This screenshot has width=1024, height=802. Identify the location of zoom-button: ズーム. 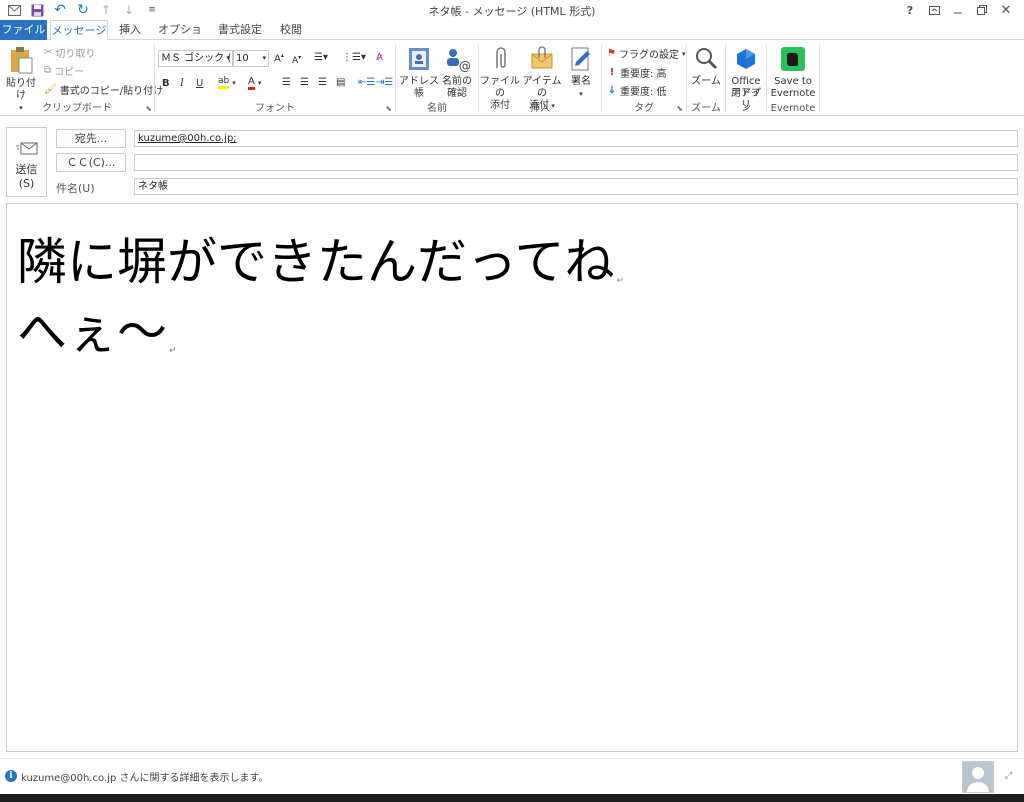
(706, 67).